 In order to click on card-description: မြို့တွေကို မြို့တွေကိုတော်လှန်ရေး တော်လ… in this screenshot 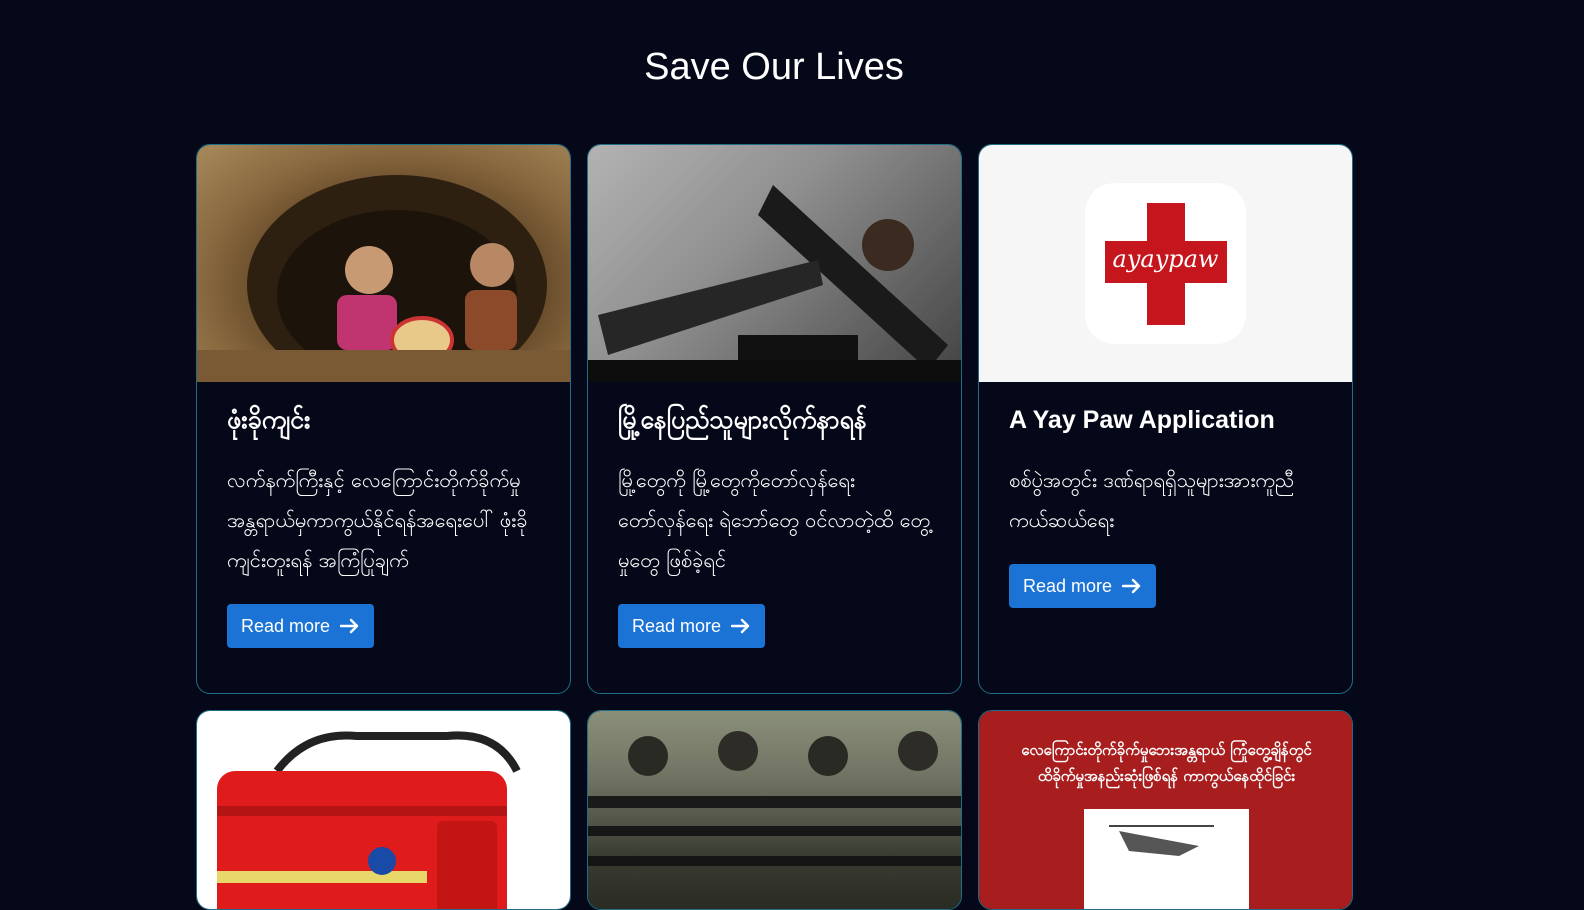, I will do `click(774, 520)`.